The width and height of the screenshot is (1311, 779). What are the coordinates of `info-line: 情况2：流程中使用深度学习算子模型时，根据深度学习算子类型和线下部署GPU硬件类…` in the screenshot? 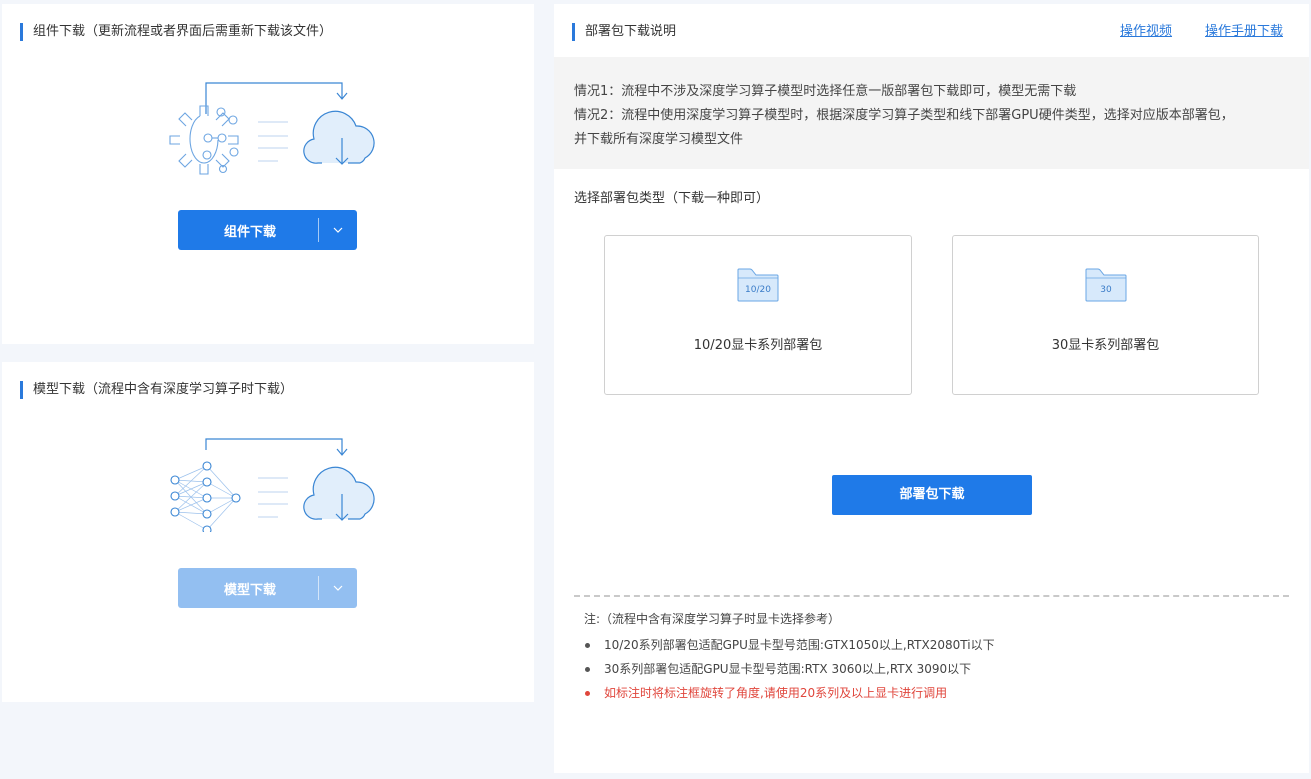 It's located at (904, 115).